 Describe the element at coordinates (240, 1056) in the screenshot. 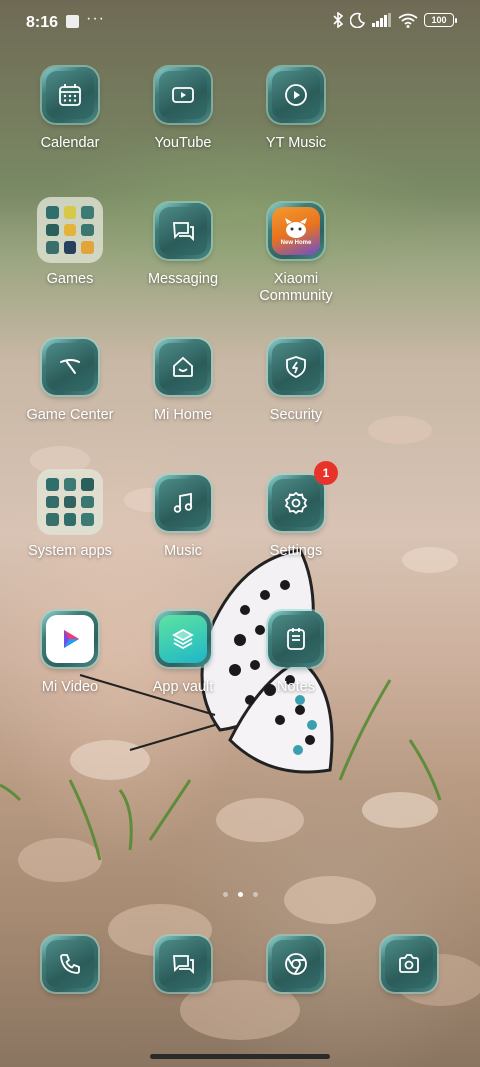

I see `home-gesture-bar` at that location.